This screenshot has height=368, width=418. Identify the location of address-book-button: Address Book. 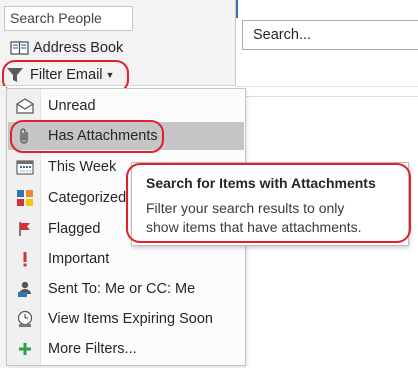
(66, 48).